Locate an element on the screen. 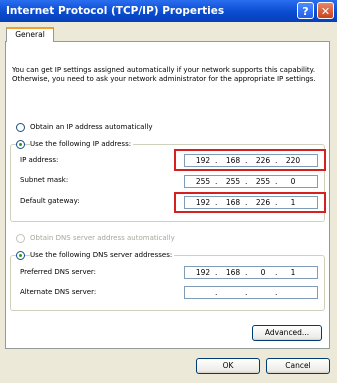 The image size is (337, 383). dns-address-group is located at coordinates (167, 283).